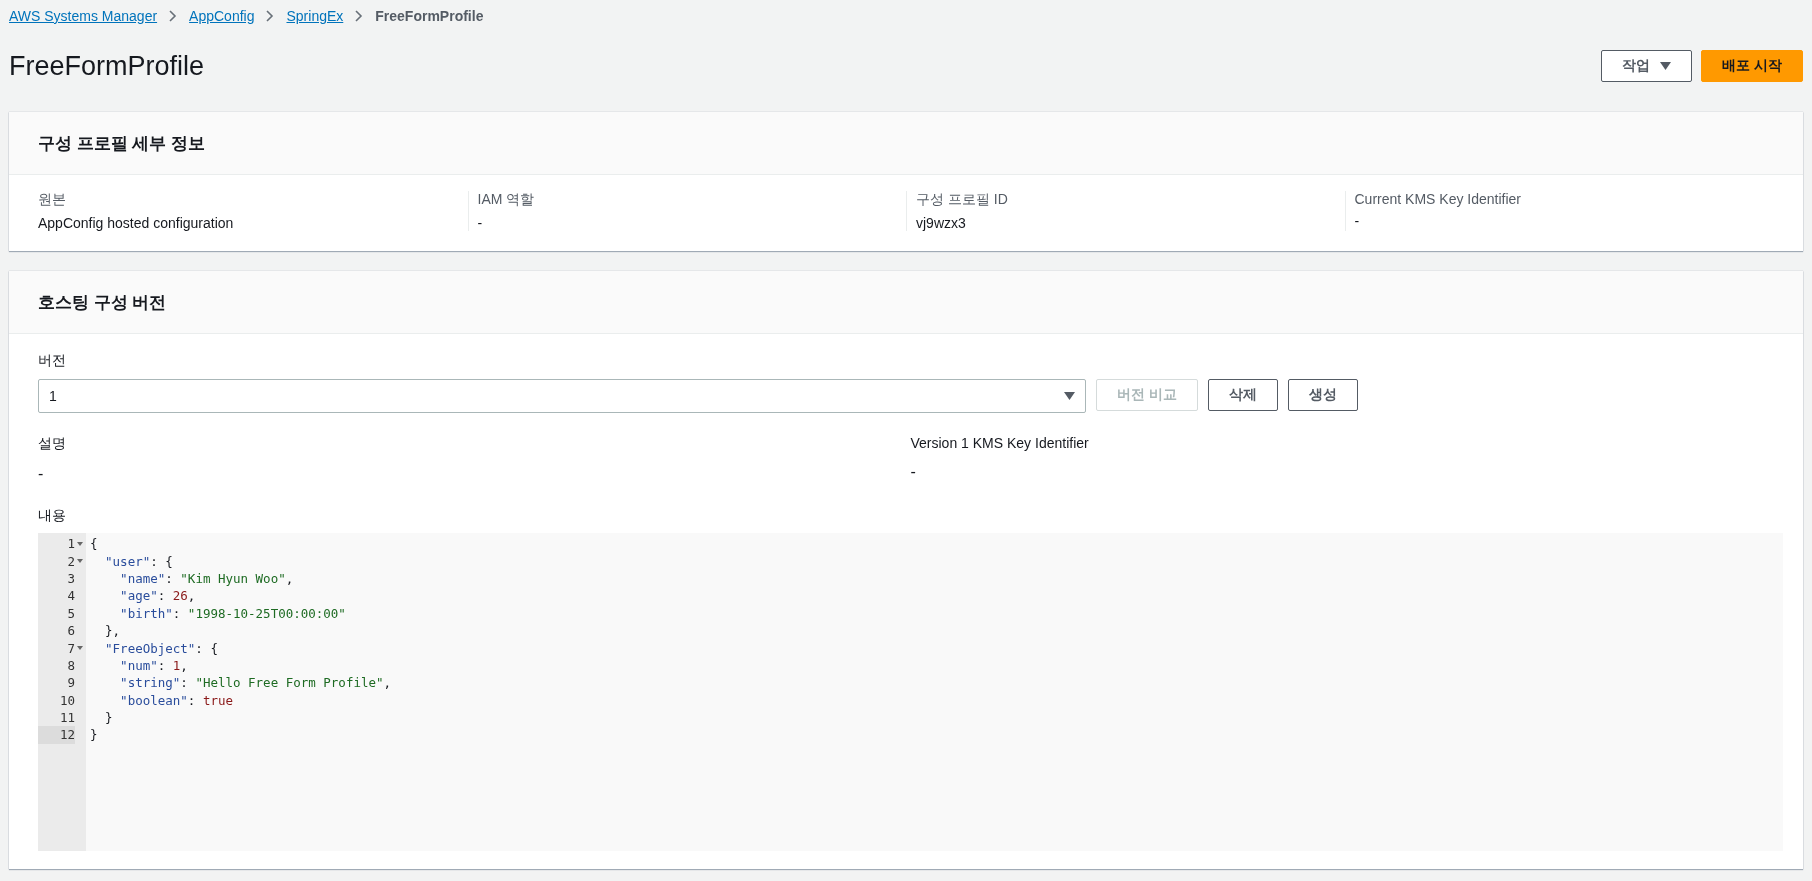  What do you see at coordinates (506, 200) in the screenshot?
I see `field-label: IAM 역할` at bounding box center [506, 200].